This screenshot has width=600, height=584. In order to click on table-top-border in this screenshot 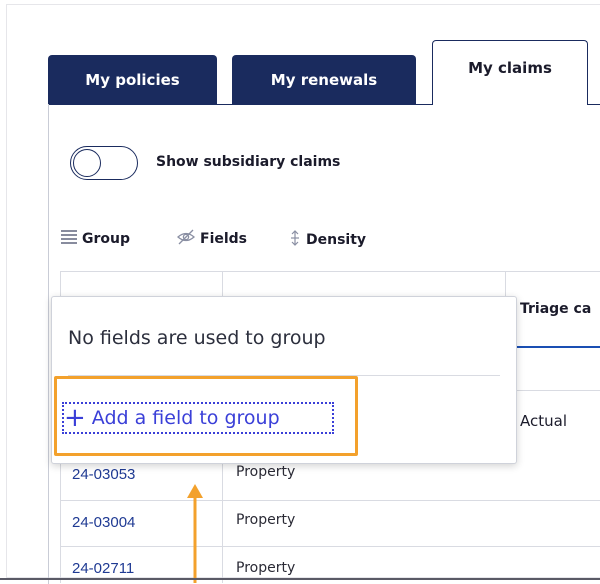, I will do `click(330, 271)`.